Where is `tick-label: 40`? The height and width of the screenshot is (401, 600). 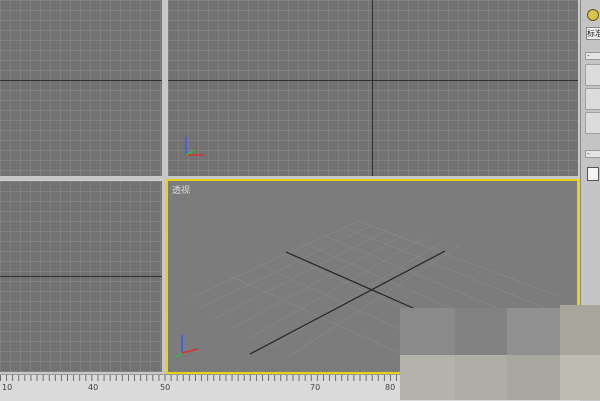
tick-label: 40 is located at coordinates (93, 387).